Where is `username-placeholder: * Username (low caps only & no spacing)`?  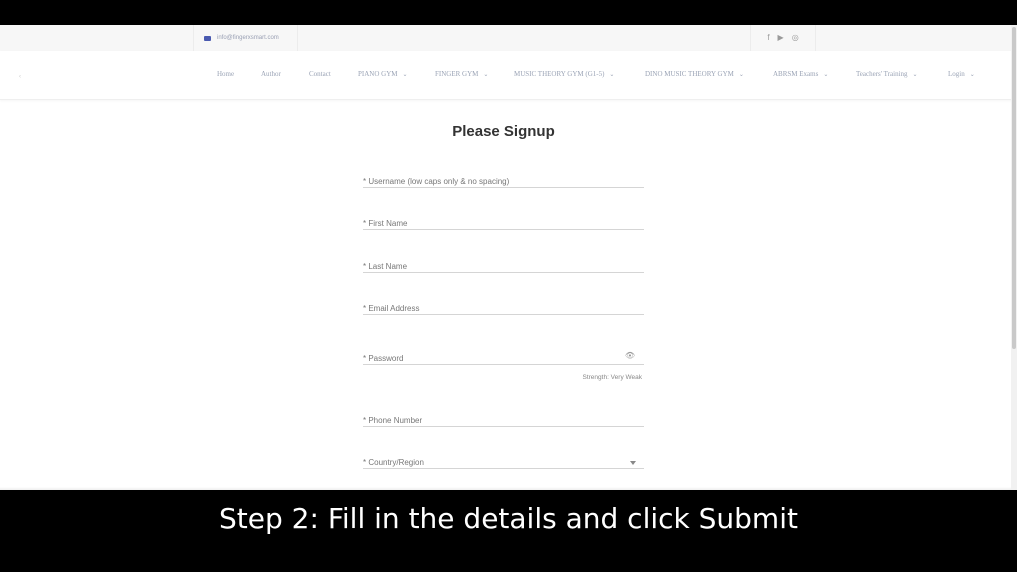 username-placeholder: * Username (low caps only & no spacing) is located at coordinates (436, 181).